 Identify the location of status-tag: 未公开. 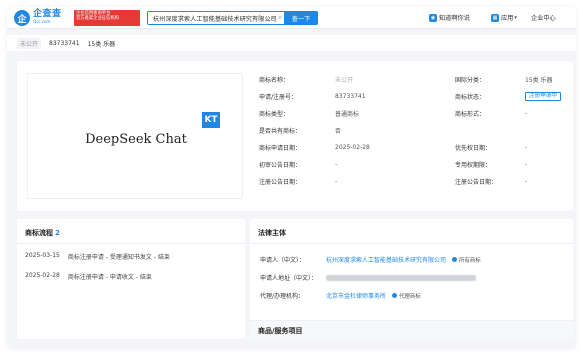
(29, 43).